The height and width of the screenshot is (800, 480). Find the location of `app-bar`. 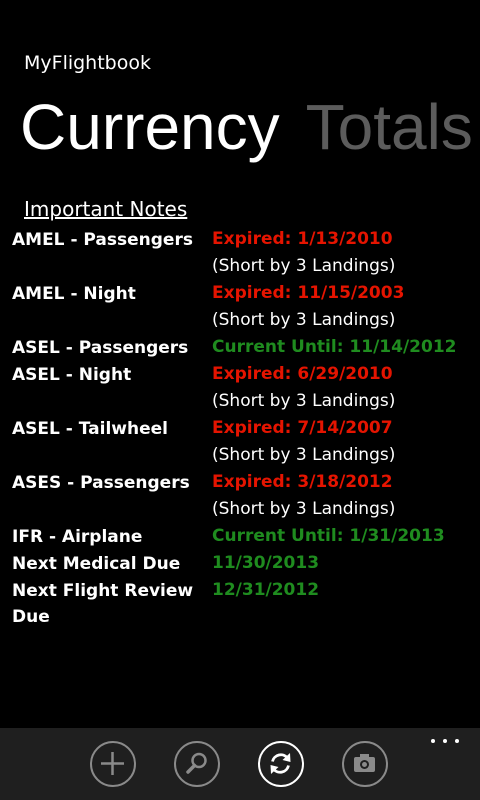

app-bar is located at coordinates (240, 764).